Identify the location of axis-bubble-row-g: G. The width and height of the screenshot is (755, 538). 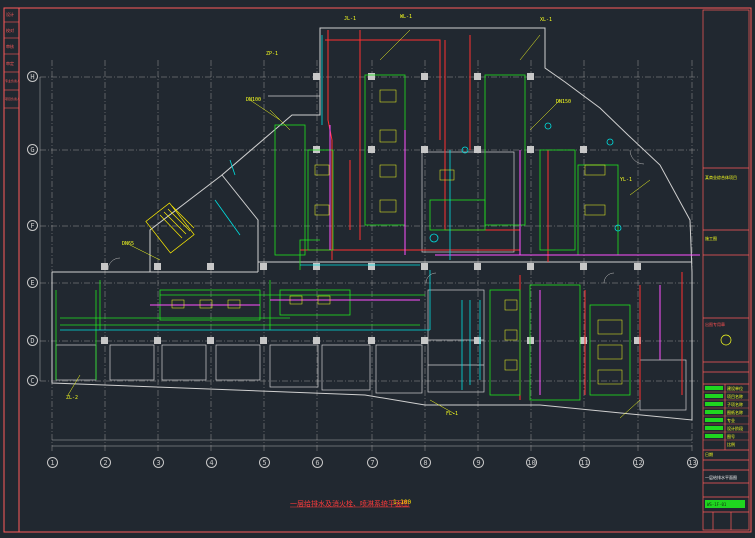
(32, 149).